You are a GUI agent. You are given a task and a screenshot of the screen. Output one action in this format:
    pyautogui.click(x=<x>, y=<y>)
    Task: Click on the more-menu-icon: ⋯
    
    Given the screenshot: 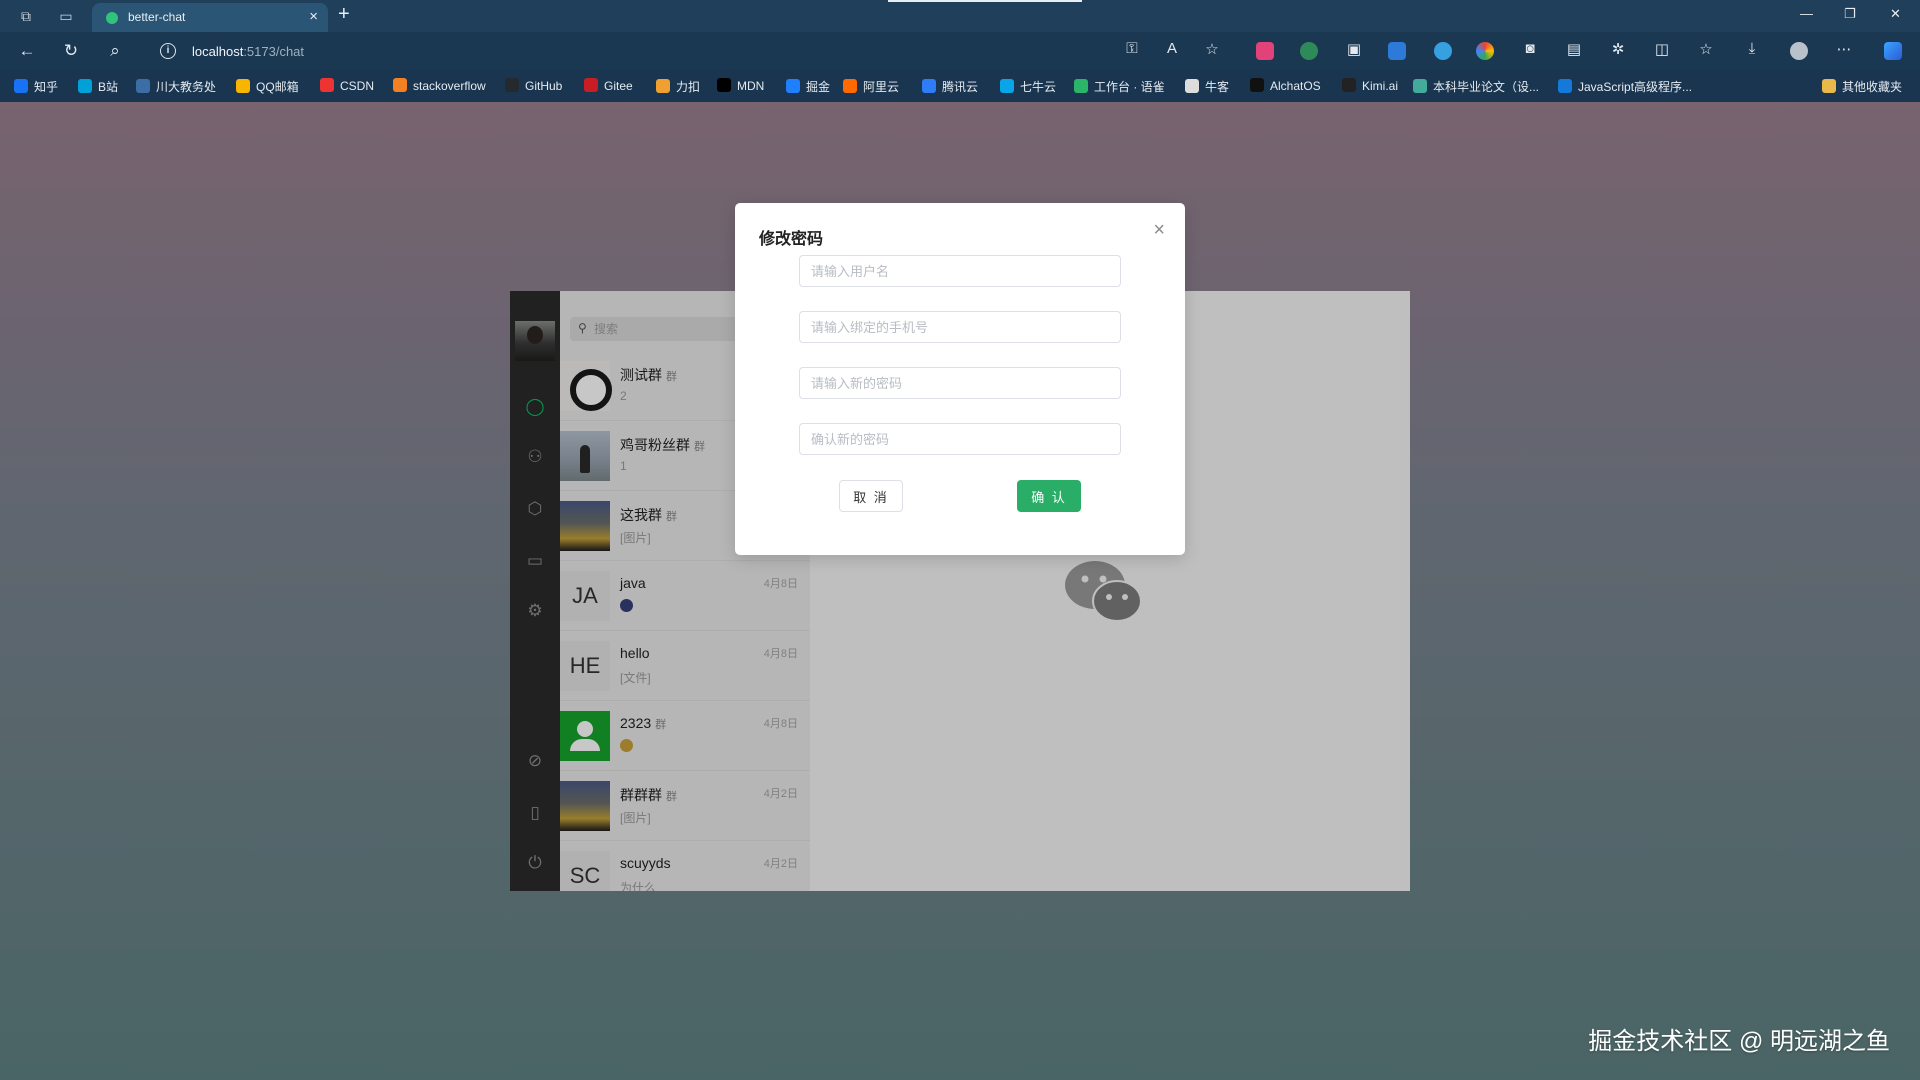 What is the action you would take?
    pyautogui.click(x=1844, y=49)
    